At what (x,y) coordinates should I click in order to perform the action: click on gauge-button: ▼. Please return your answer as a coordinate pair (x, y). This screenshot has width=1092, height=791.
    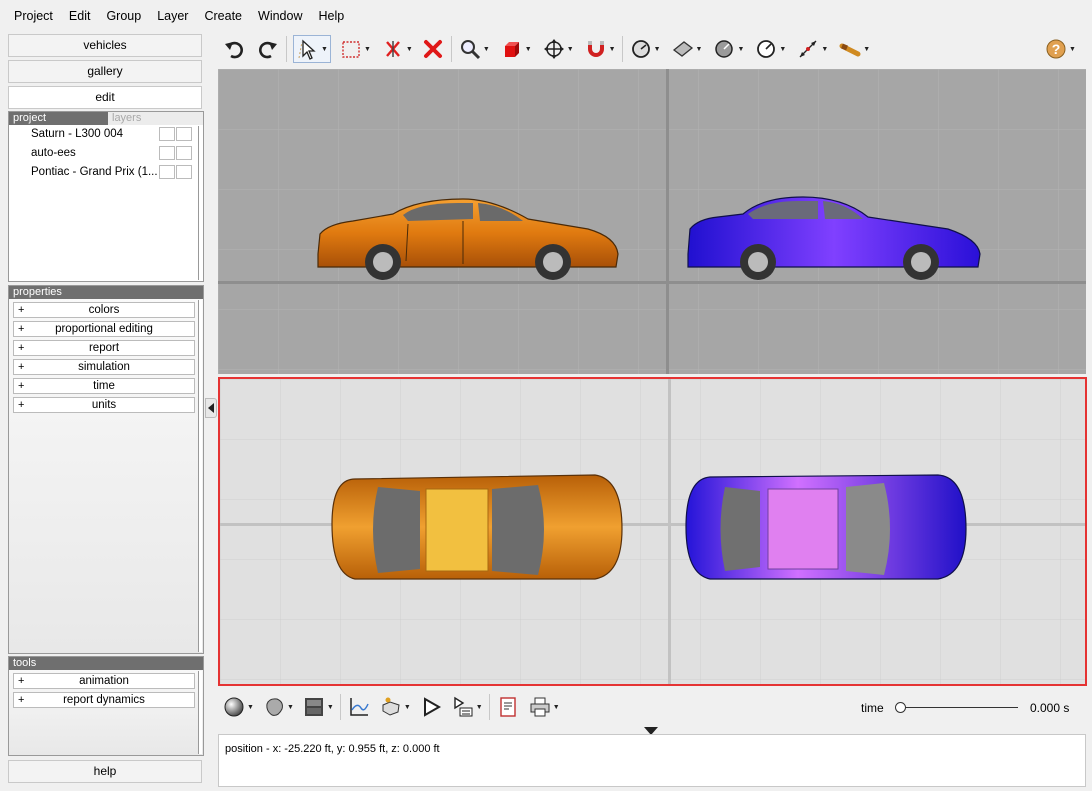
    Looking at the image, I should click on (770, 49).